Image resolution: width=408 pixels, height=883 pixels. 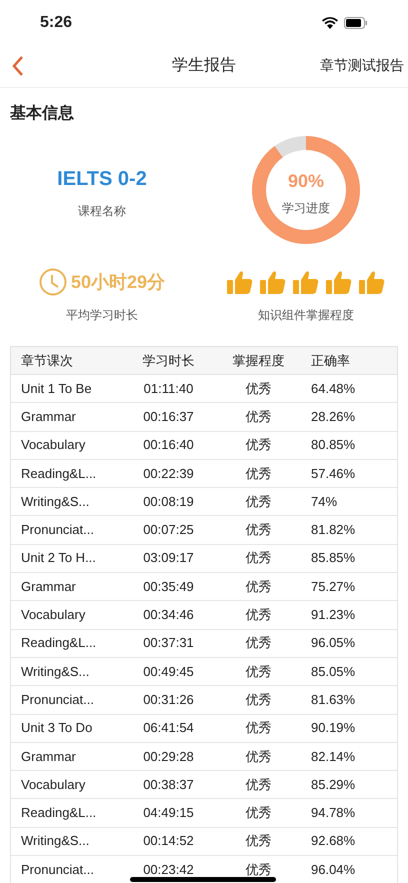 What do you see at coordinates (168, 416) in the screenshot?
I see `table-cell: 00:16:37` at bounding box center [168, 416].